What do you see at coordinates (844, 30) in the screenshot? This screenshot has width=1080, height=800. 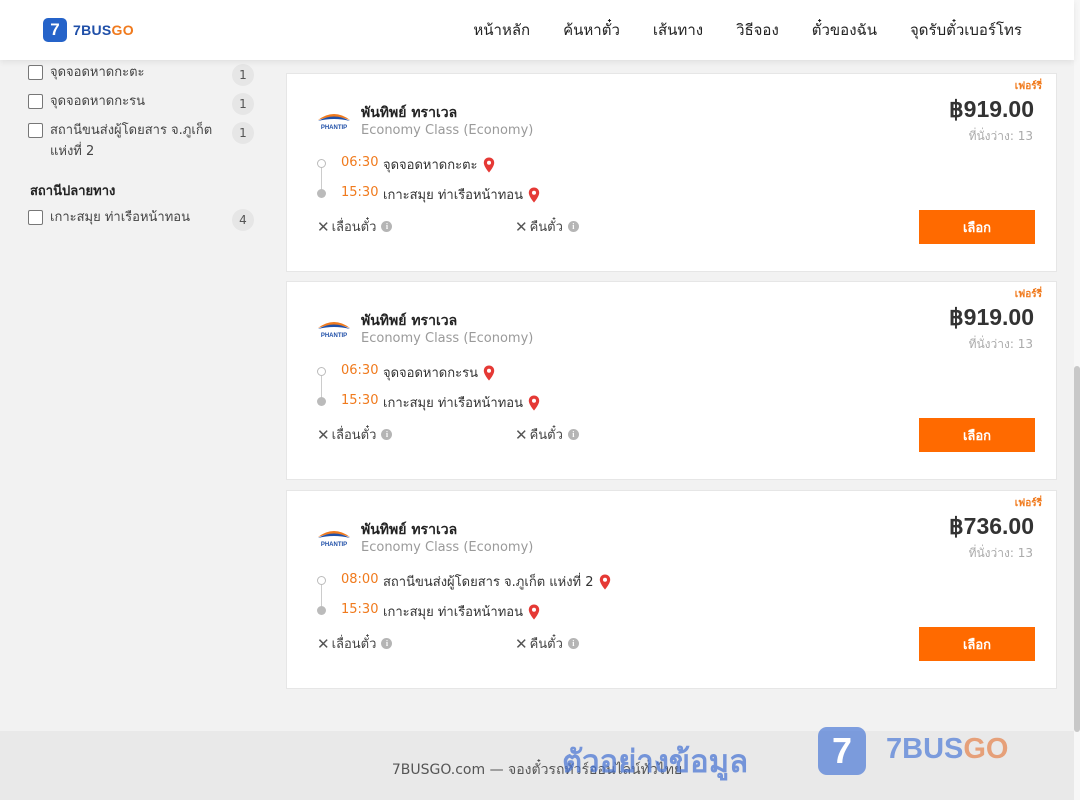 I see `nav-my-tickets: ตั๋วของฉัน` at bounding box center [844, 30].